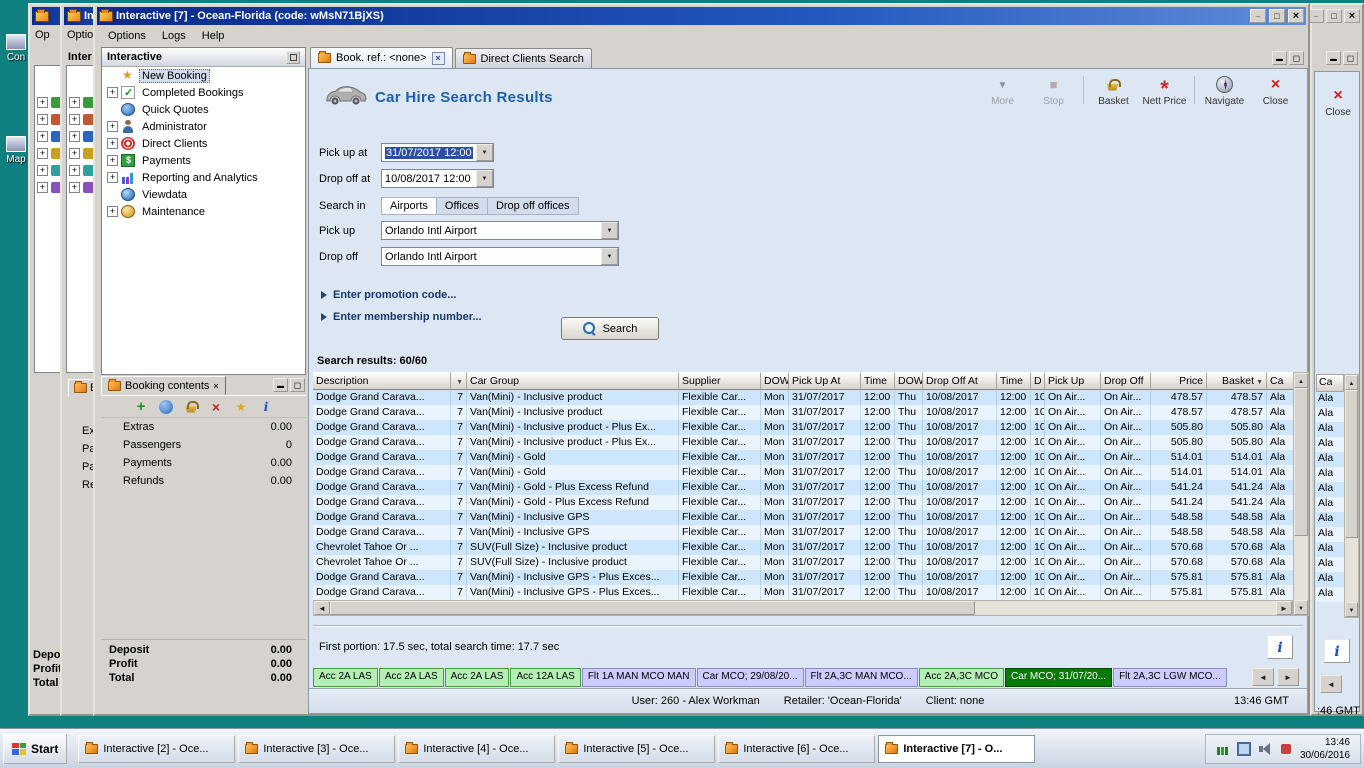  I want to click on delete-icon, so click(216, 407).